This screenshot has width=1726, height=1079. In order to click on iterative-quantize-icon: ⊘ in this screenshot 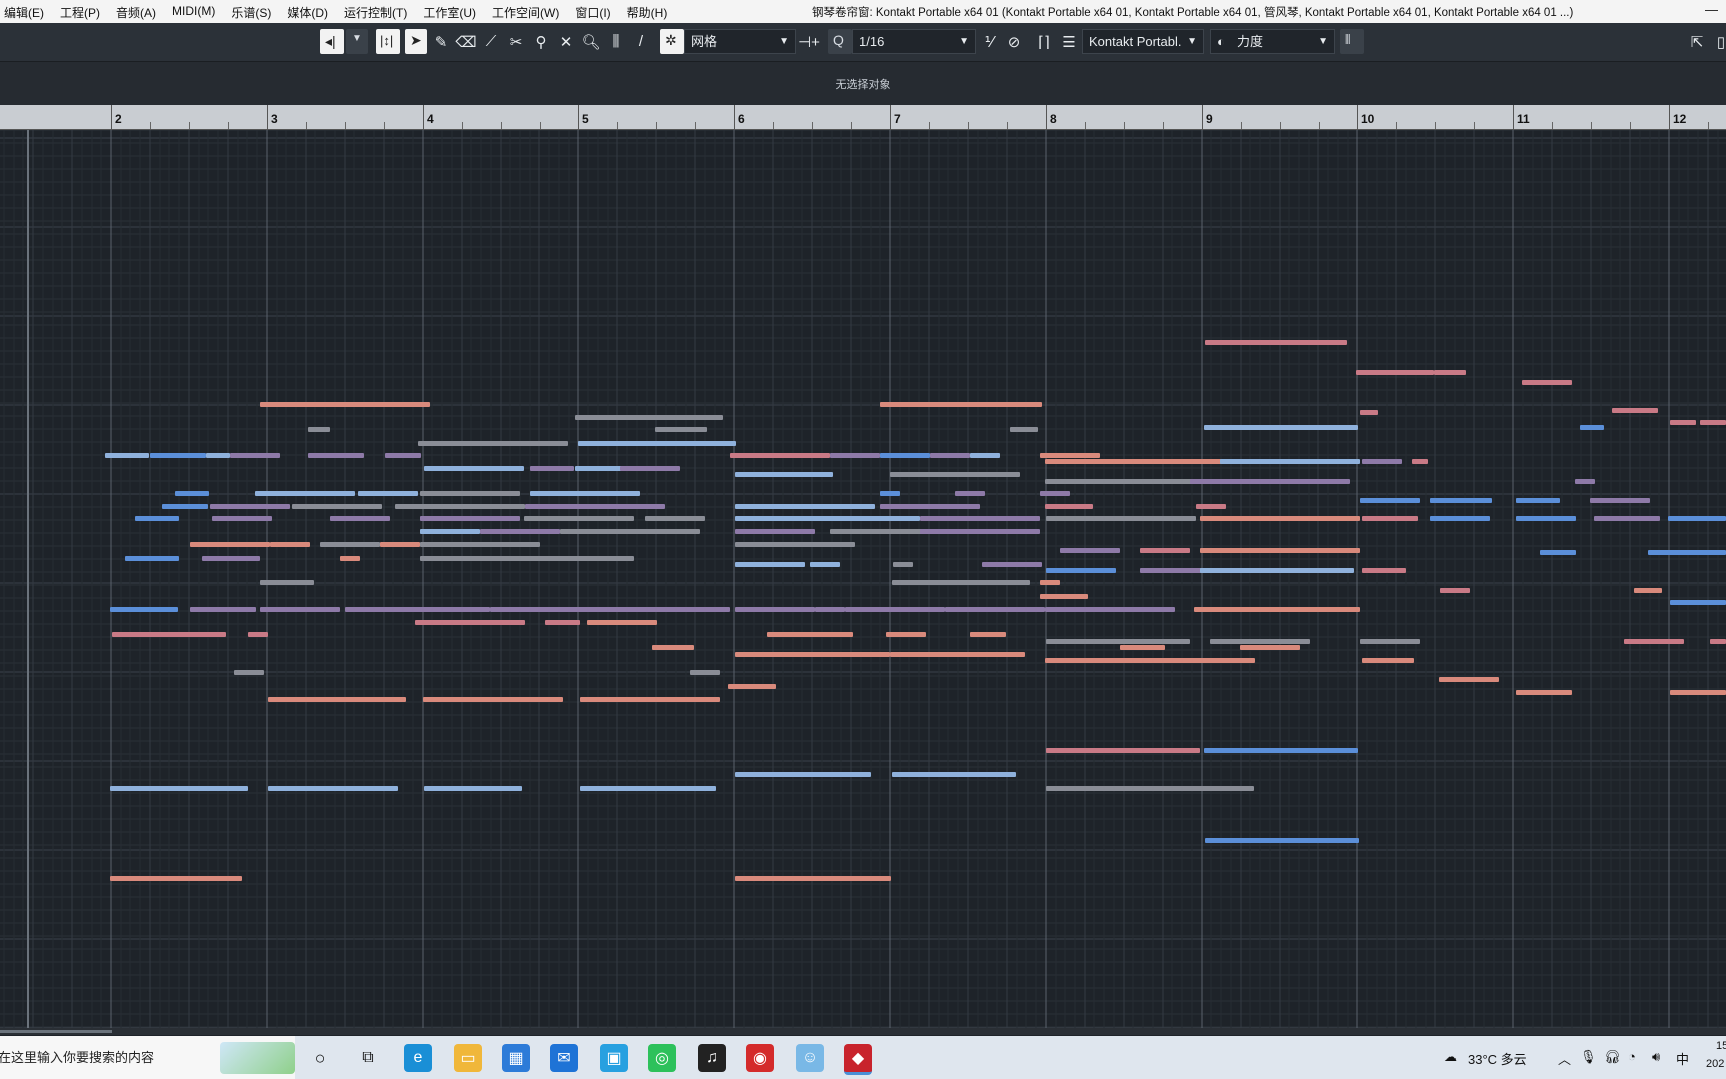, I will do `click(1014, 41)`.